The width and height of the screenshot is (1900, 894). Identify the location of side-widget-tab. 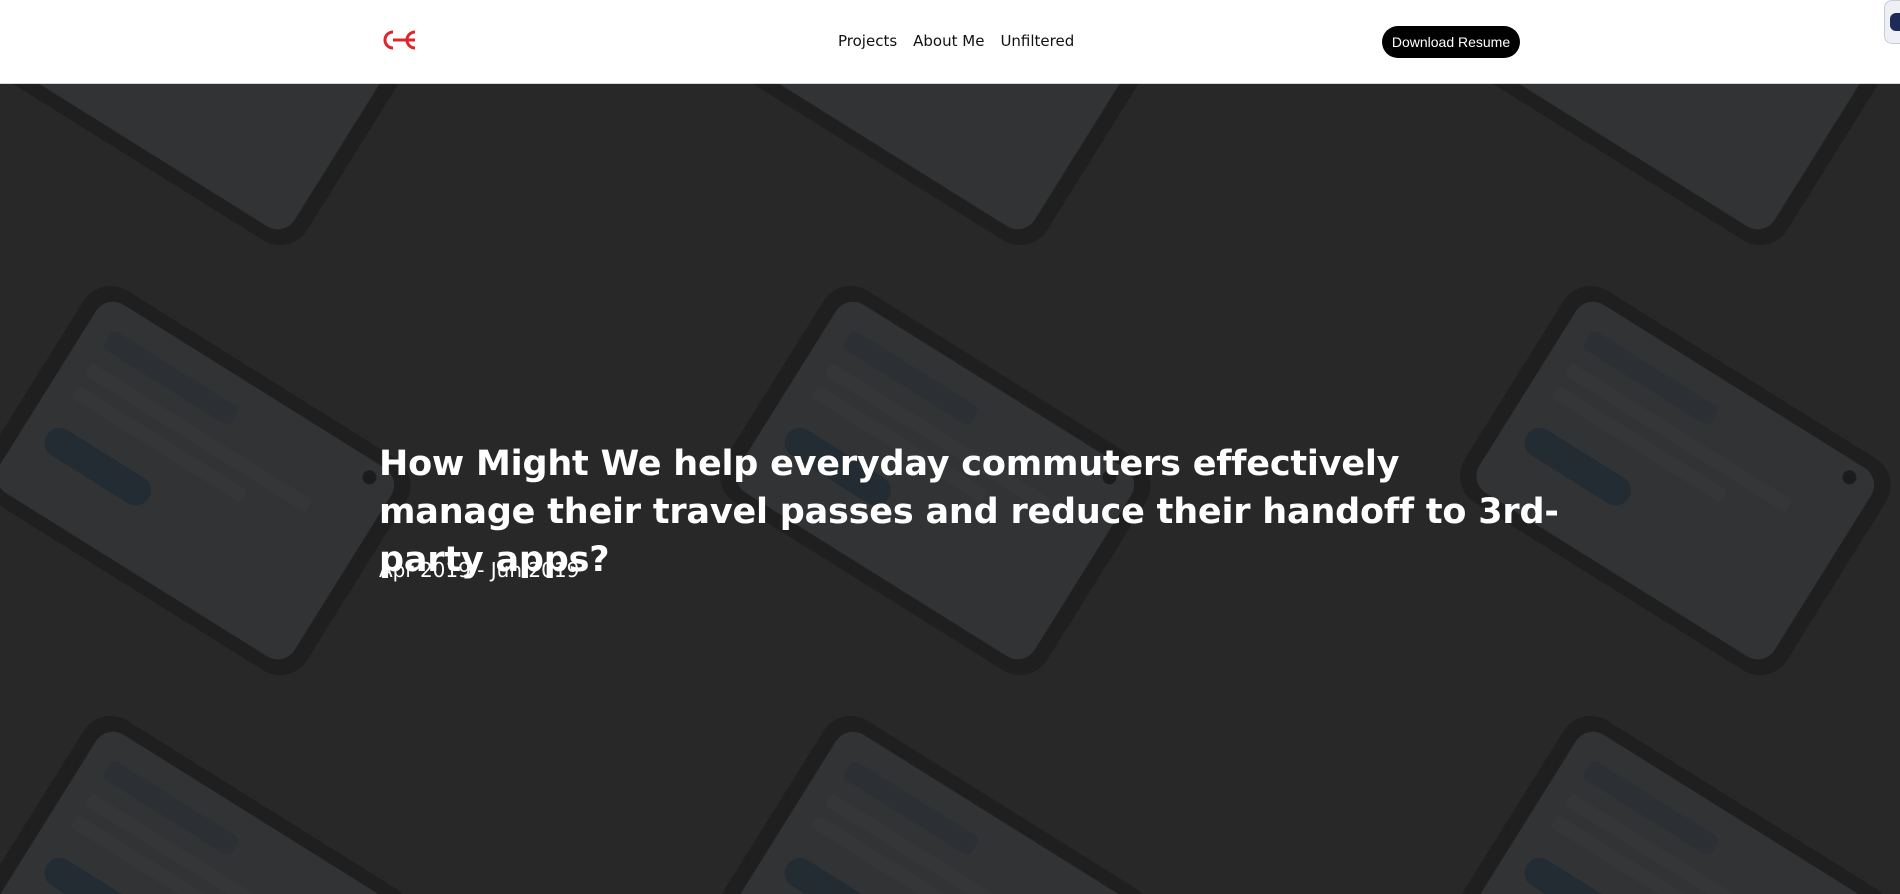
(1892, 22).